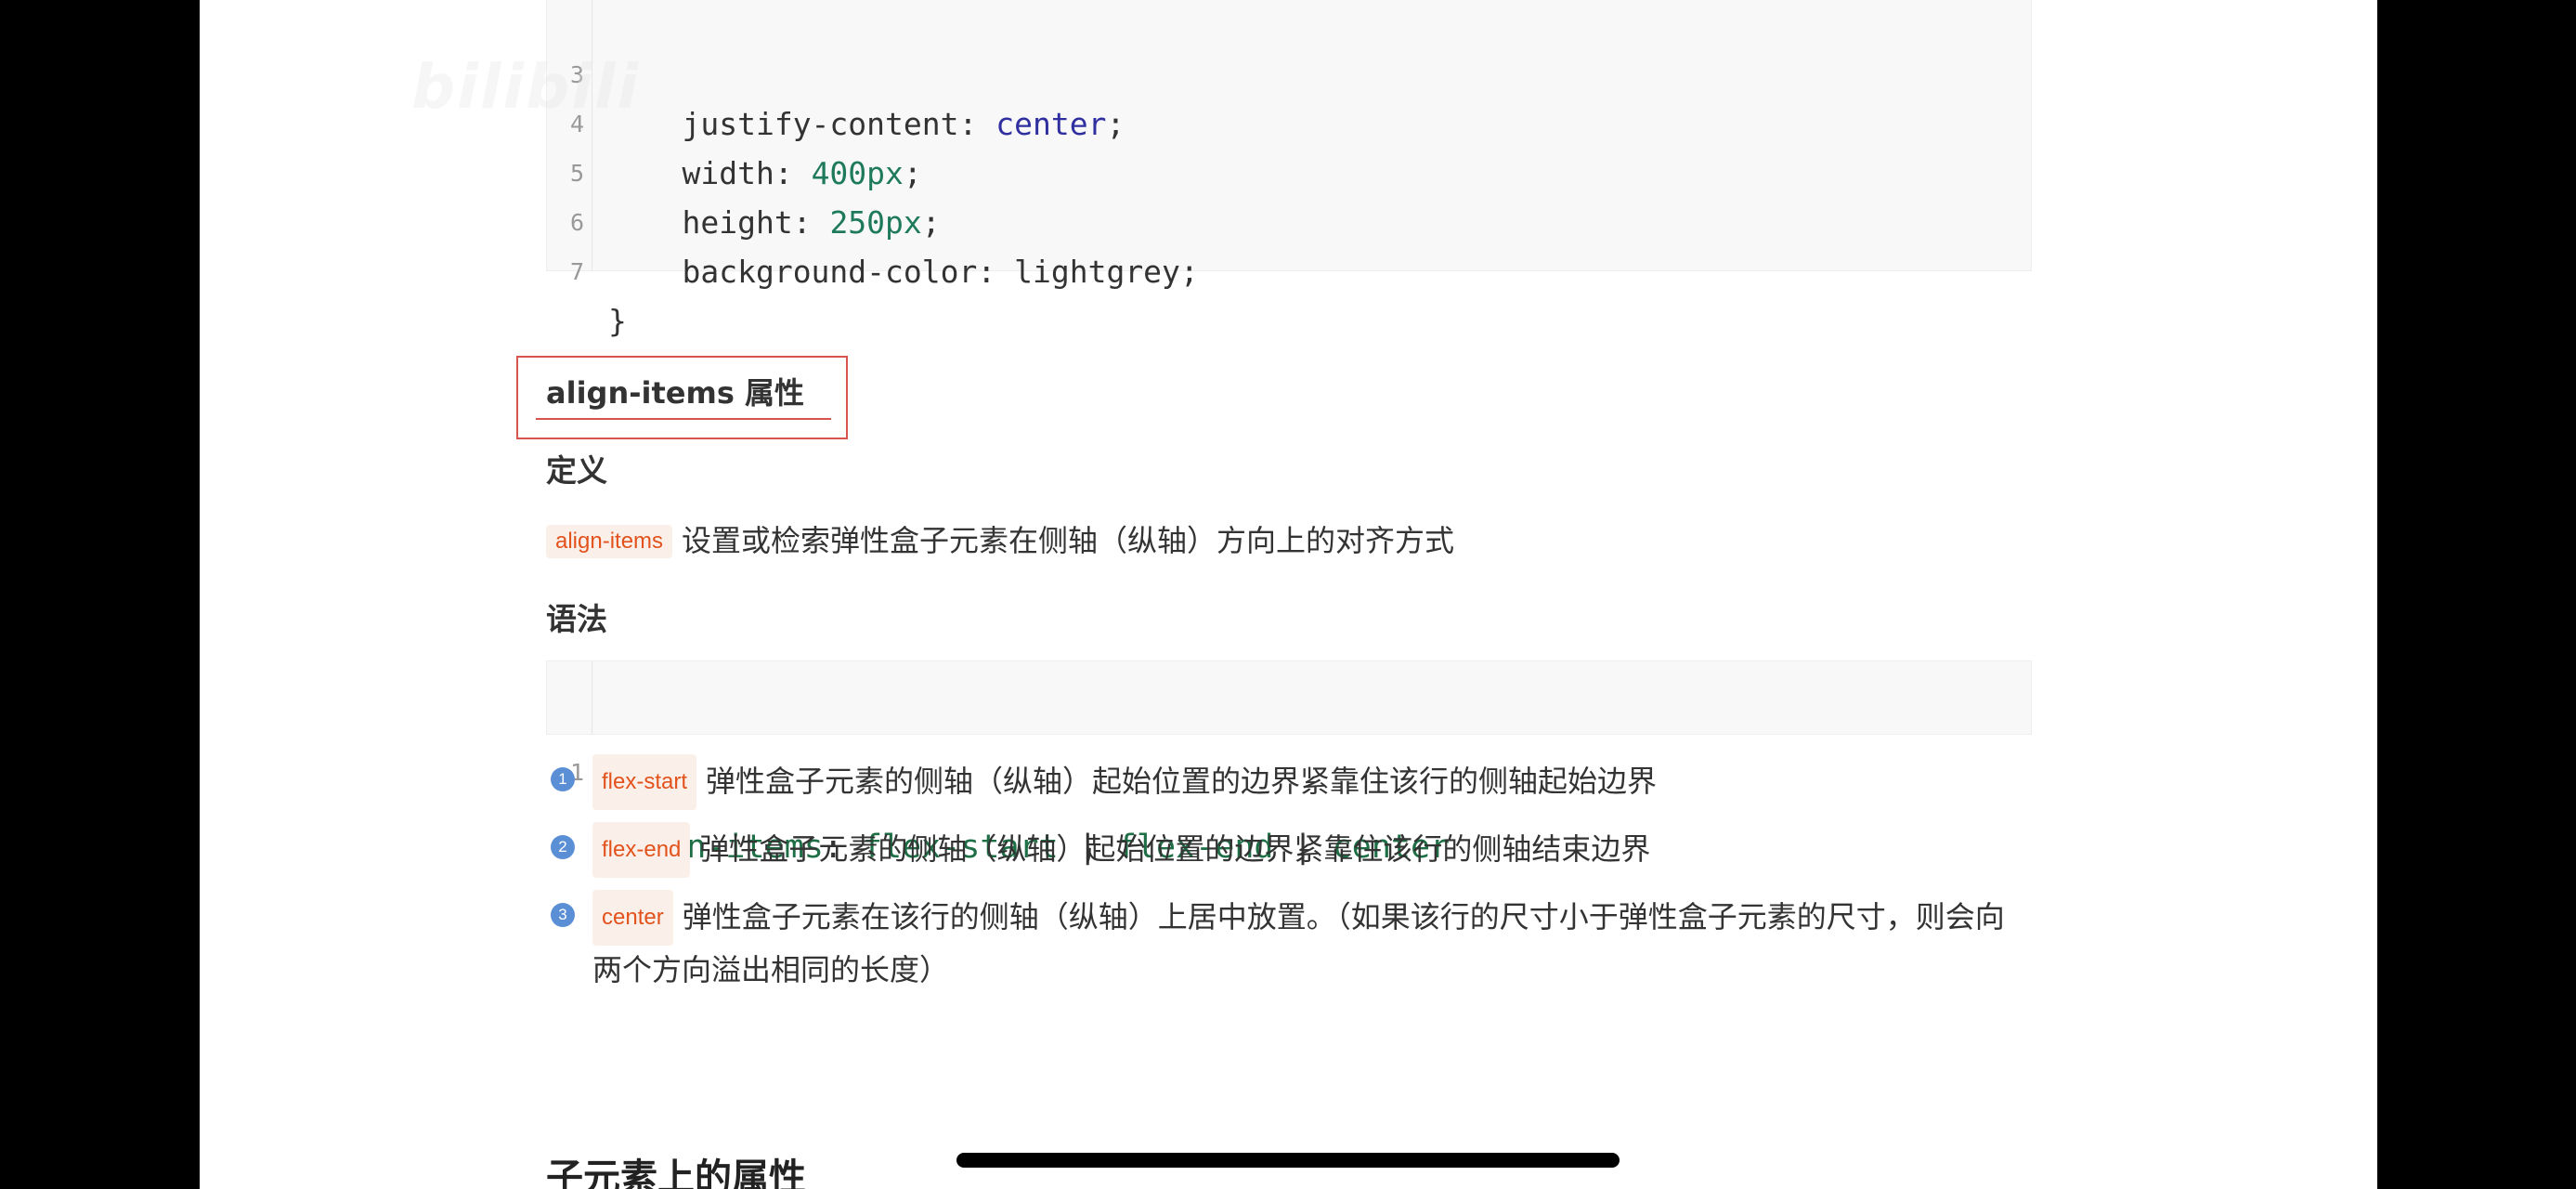 This screenshot has height=1189, width=2576. Describe the element at coordinates (1097, 272) in the screenshot. I see `code-value: lightgrey` at that location.